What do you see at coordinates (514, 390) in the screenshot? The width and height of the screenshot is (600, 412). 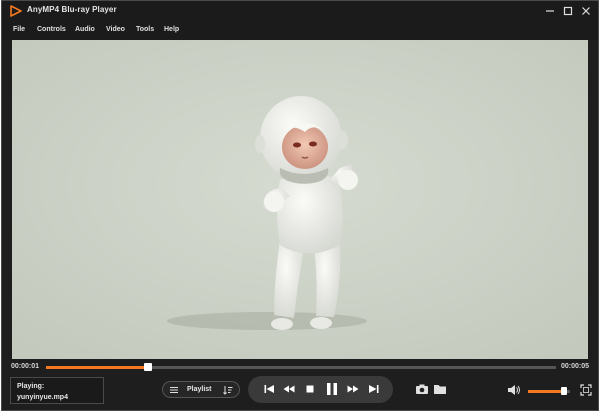 I see `volume-icon` at bounding box center [514, 390].